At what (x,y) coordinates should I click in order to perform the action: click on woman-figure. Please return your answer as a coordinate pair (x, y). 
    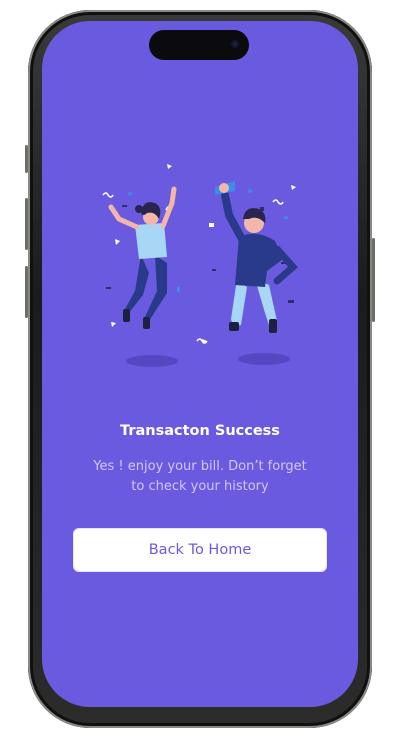
    Looking at the image, I should click on (142, 257).